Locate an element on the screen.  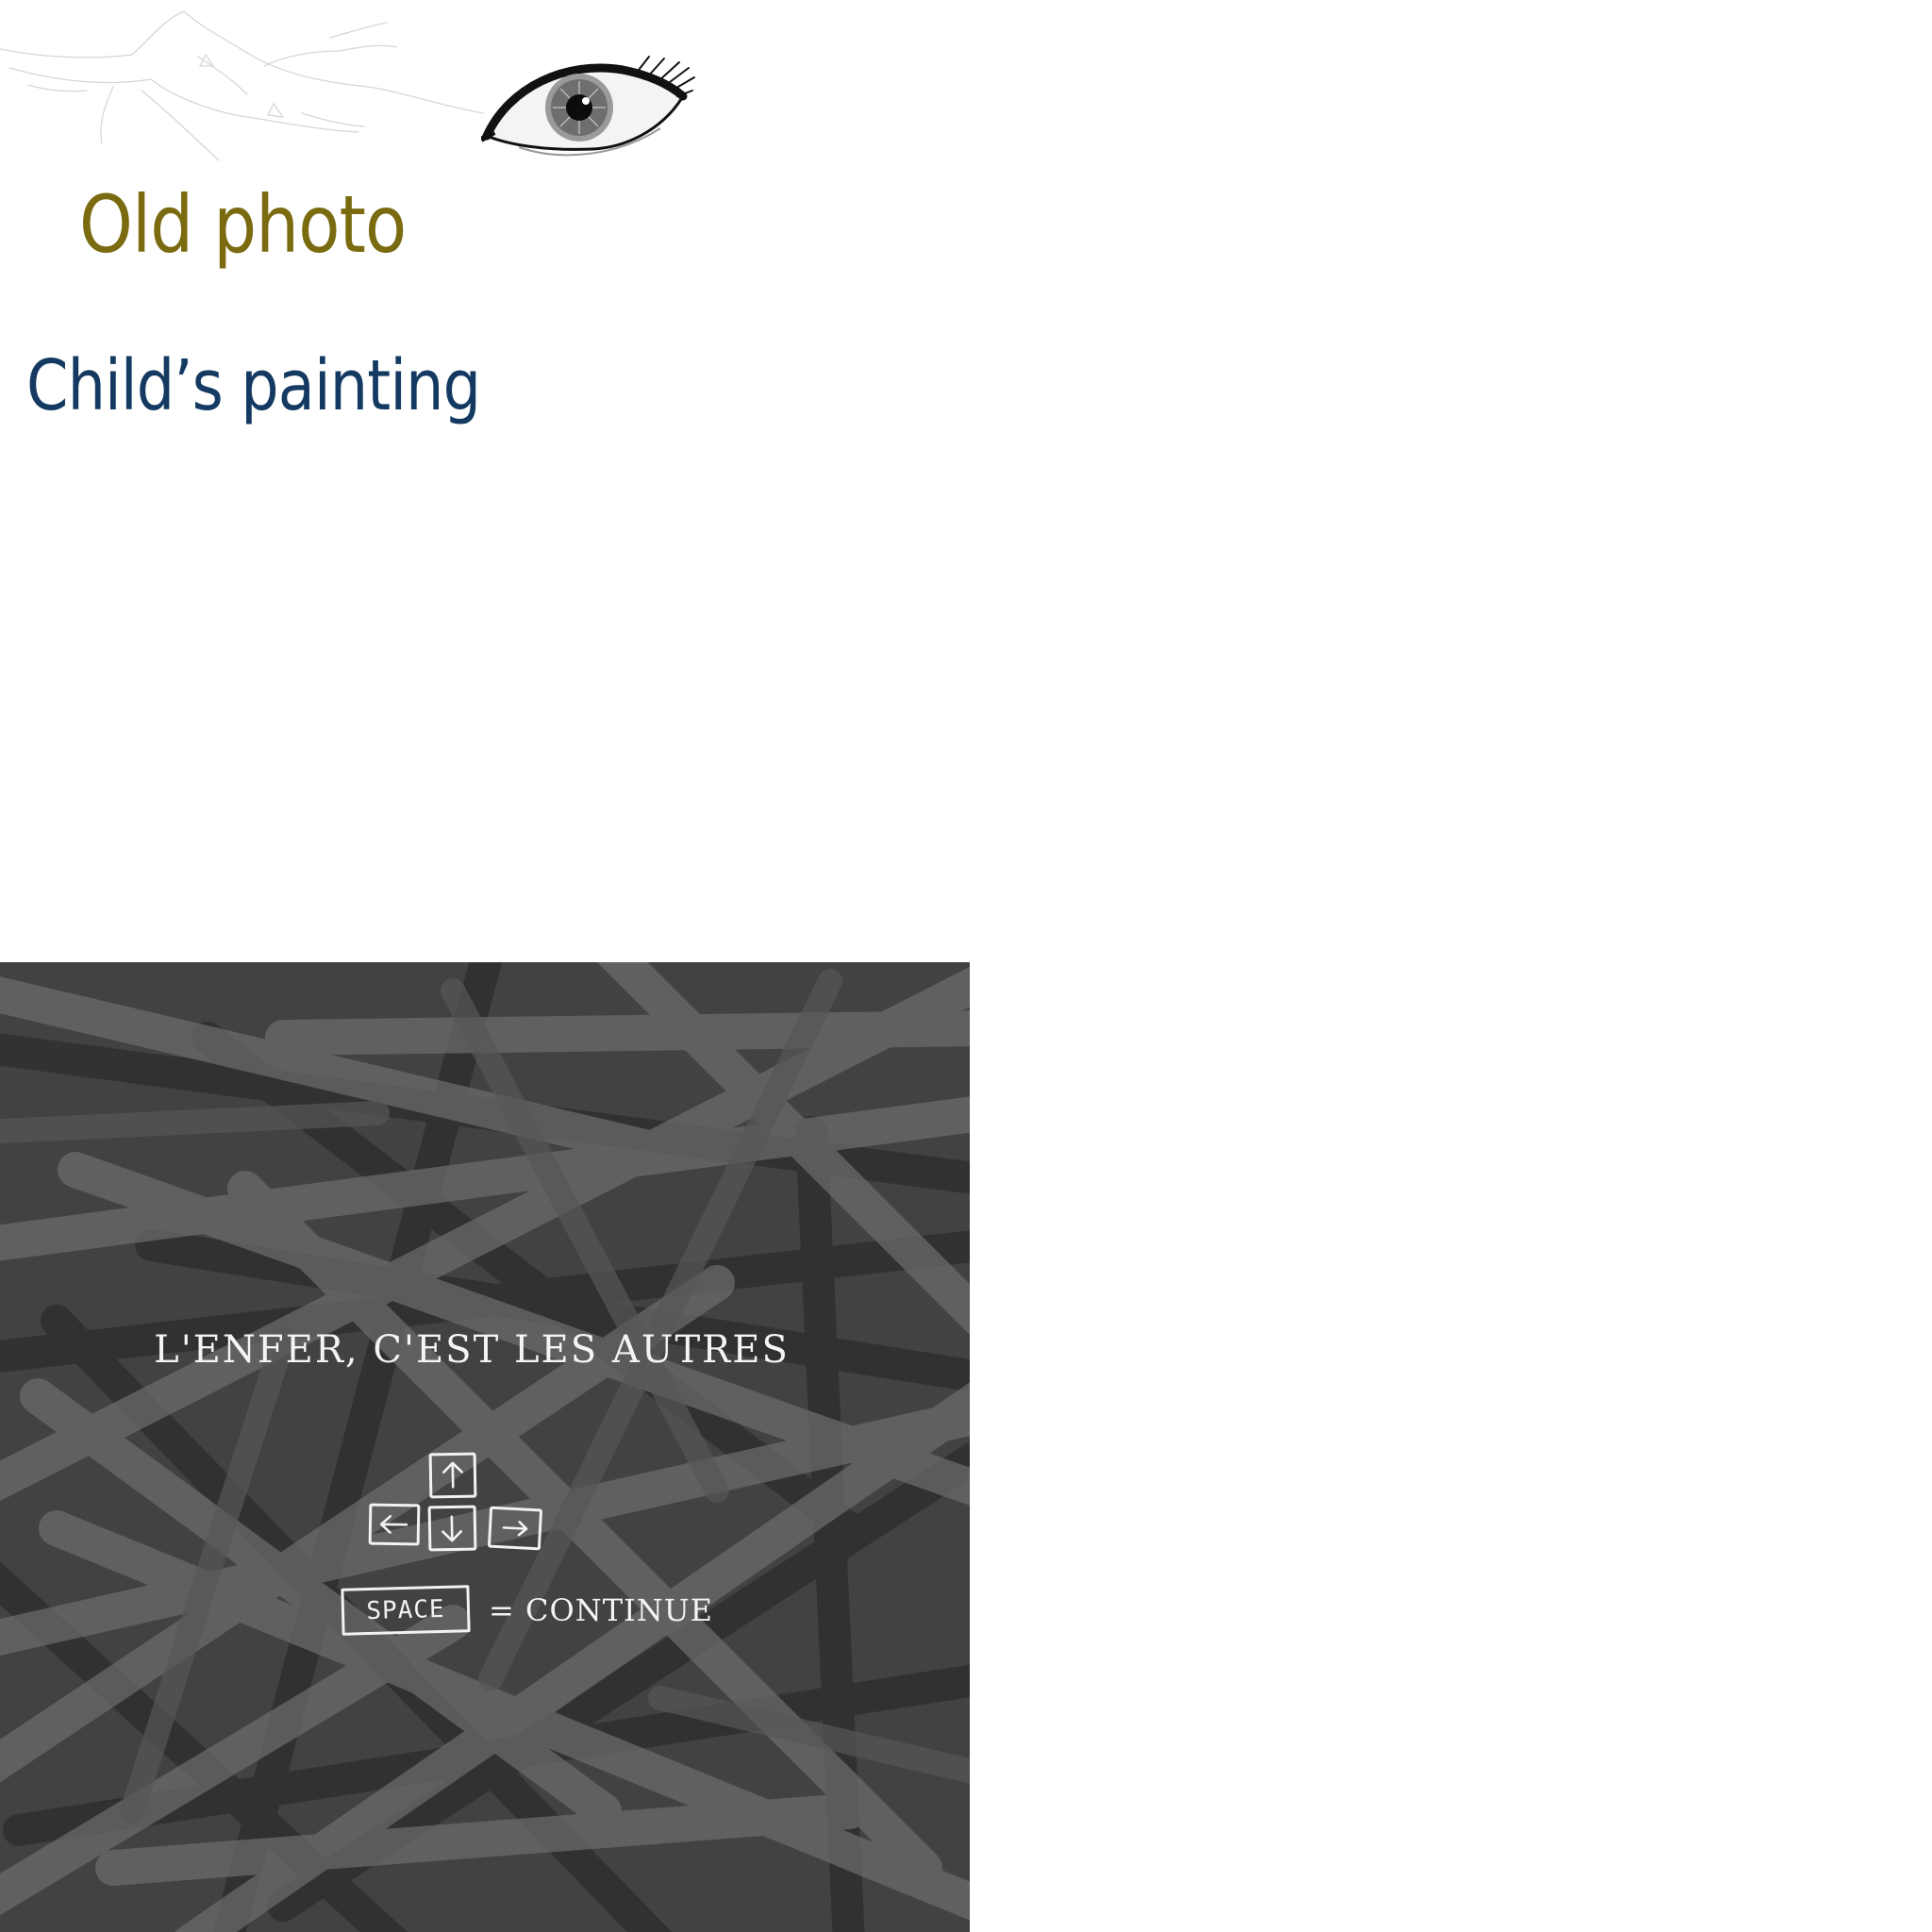
sketch-drawing is located at coordinates (242, 85).